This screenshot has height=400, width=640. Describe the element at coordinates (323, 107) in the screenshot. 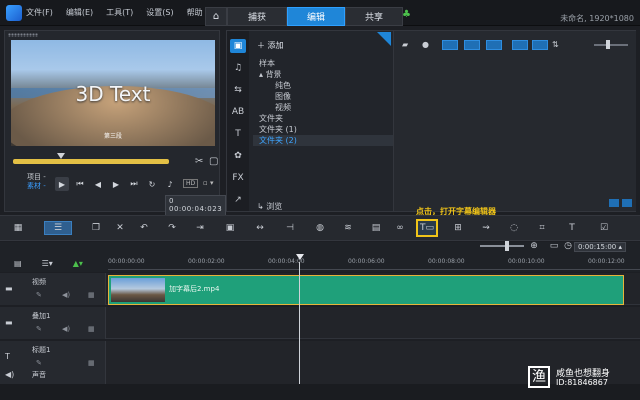

I see `tree-item: 视频` at that location.